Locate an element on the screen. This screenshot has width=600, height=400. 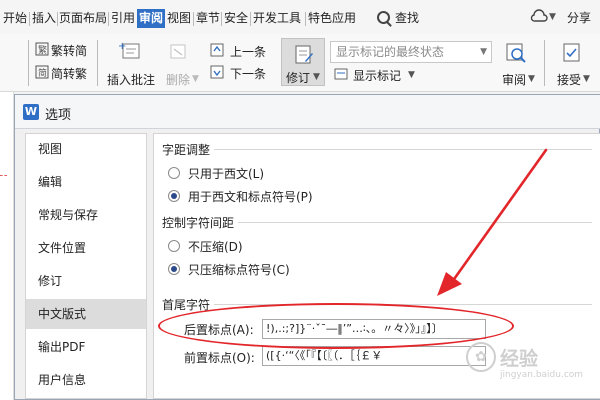
watermark-text: 经验 is located at coordinates (519, 359).